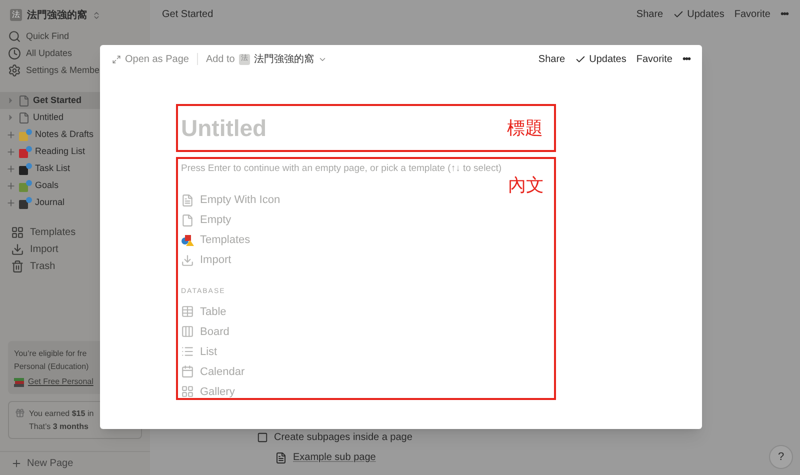 This screenshot has width=800, height=475. I want to click on hint-text: Press Enter to continue with an empty page, or pick a template (↑↓ to select), so click(341, 169).